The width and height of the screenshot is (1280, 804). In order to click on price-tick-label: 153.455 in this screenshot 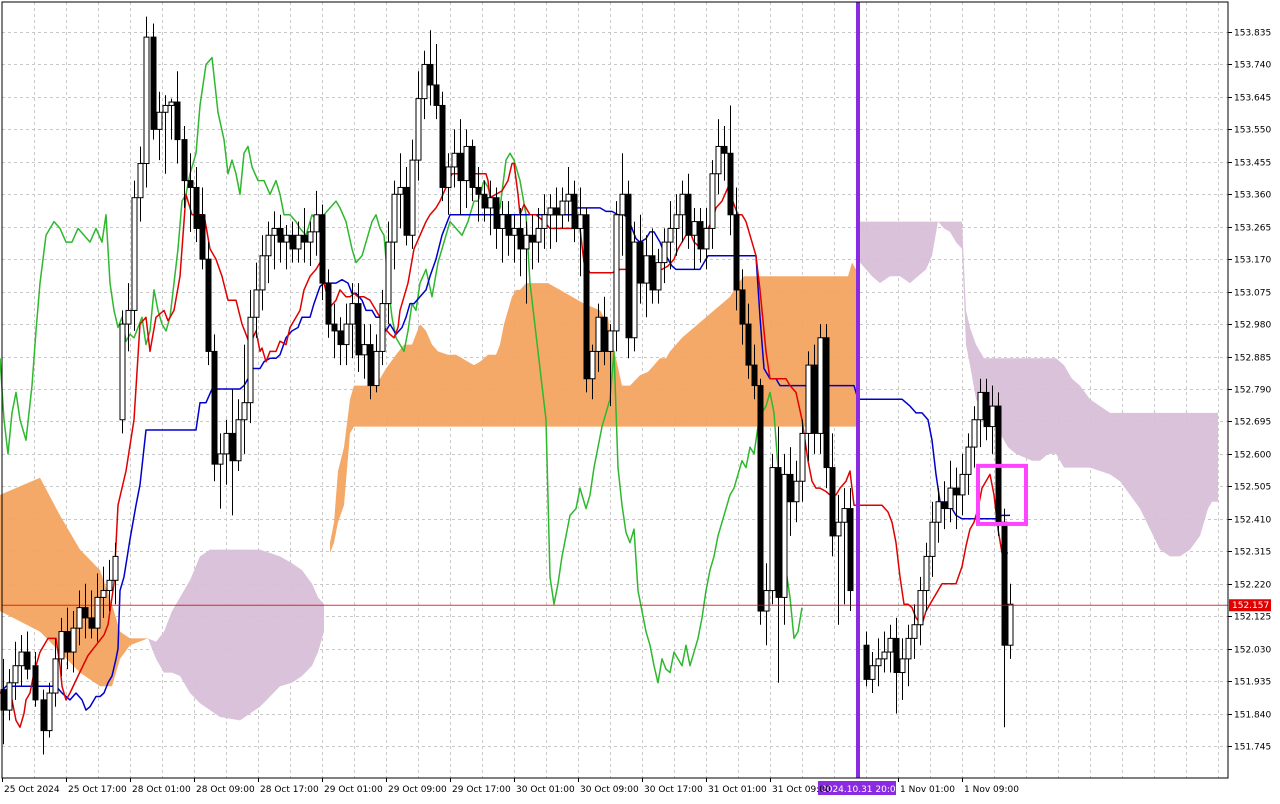, I will do `click(1252, 164)`.